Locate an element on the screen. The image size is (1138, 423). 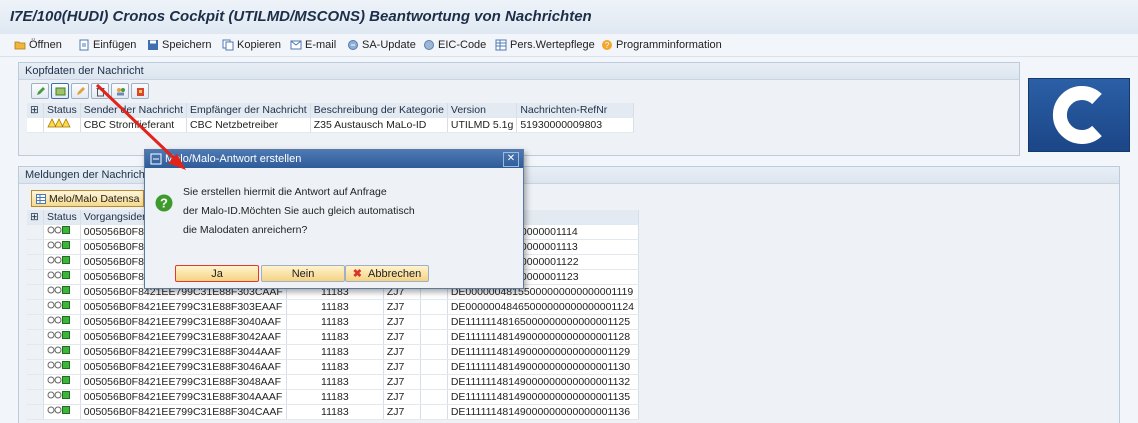
cell-malo: DE11111148165000000000000001125 is located at coordinates (543, 322).